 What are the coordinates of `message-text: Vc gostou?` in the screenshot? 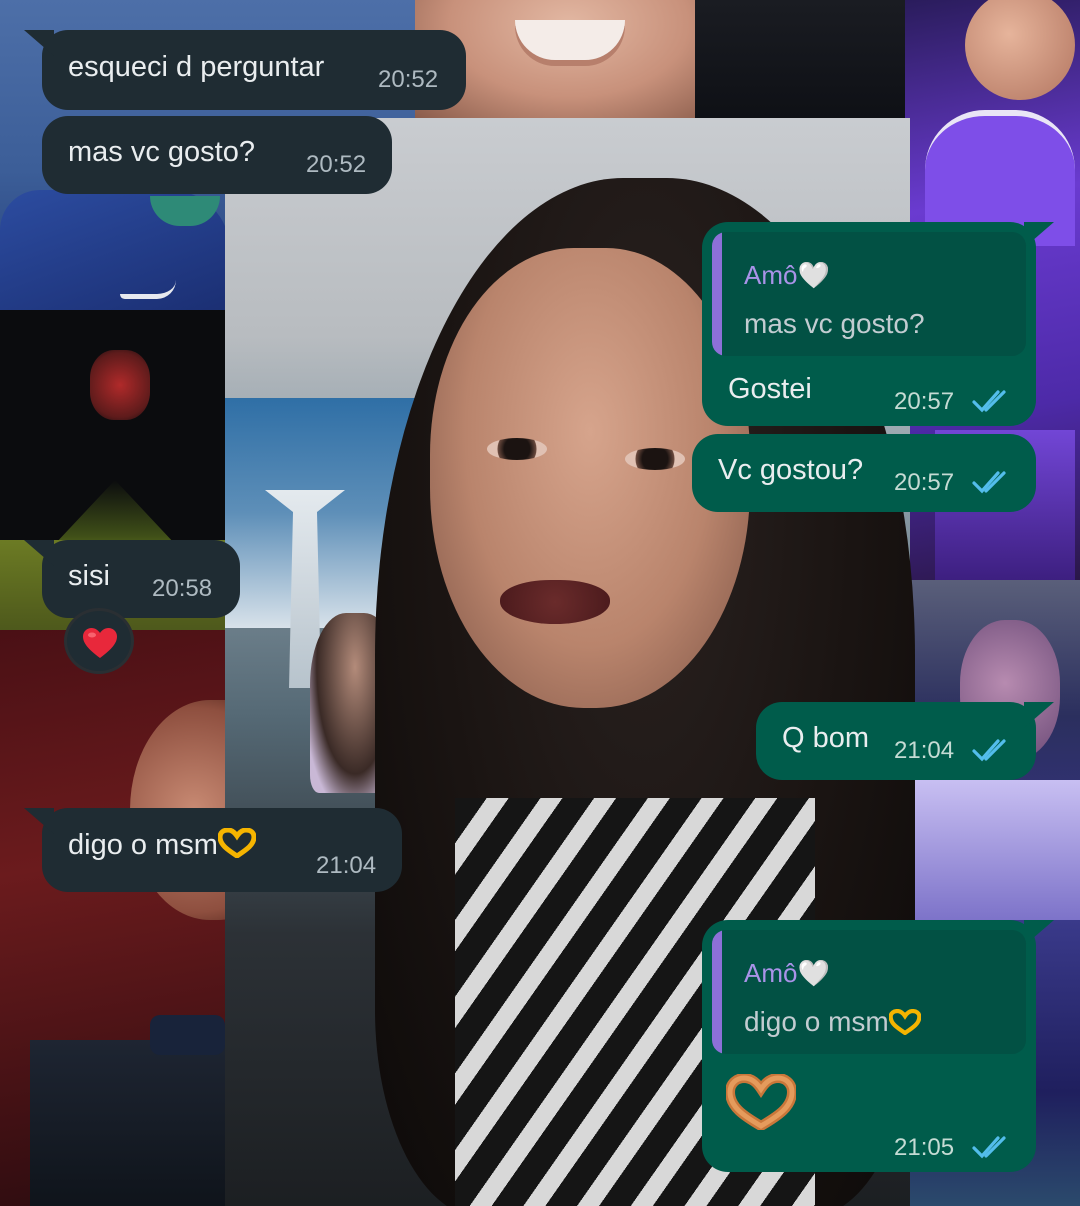 It's located at (791, 470).